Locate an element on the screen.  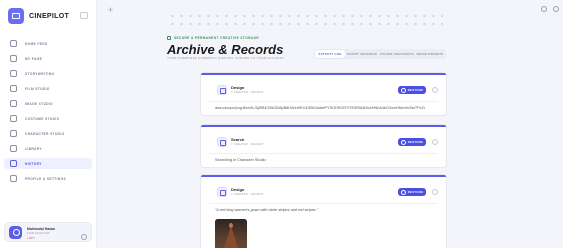
refresh-icon is located at coordinates (544, 9).